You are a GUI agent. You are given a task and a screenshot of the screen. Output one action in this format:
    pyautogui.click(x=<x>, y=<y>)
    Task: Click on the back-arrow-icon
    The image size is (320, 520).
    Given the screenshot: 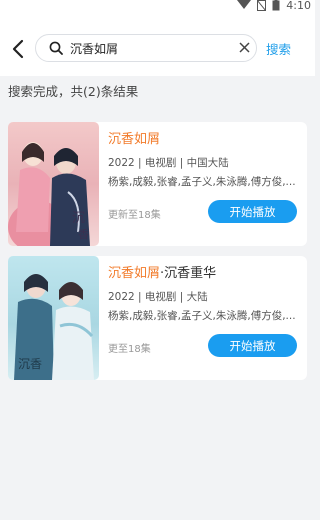 What is the action you would take?
    pyautogui.click(x=18, y=49)
    